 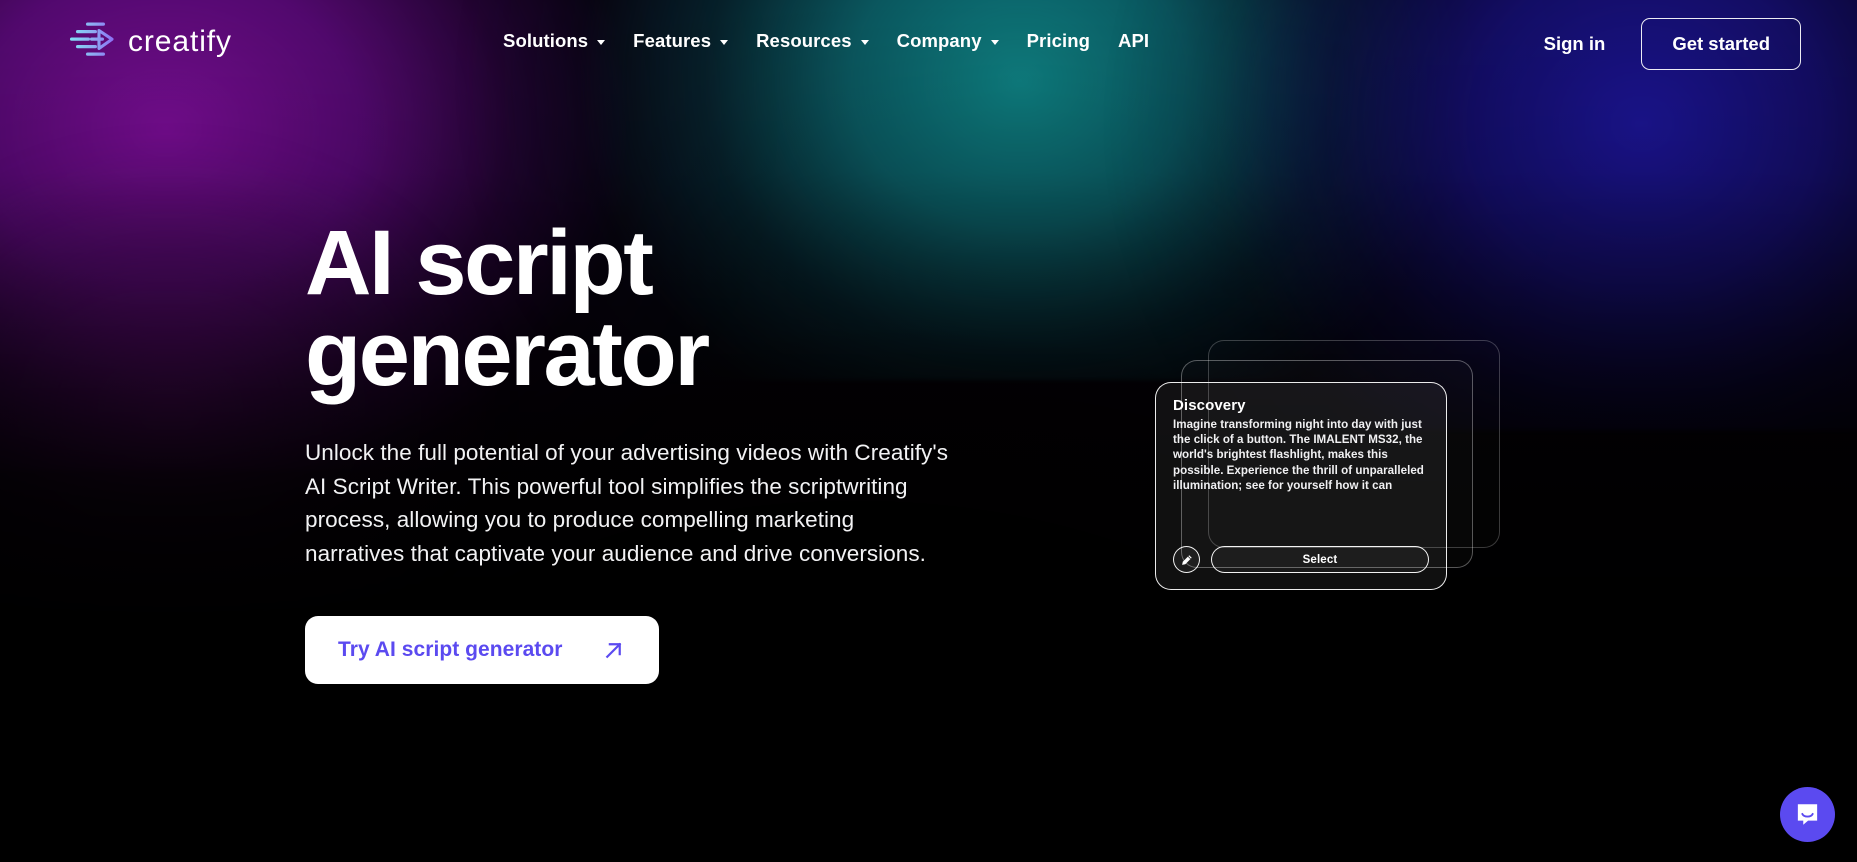 What do you see at coordinates (613, 650) in the screenshot?
I see `arrow-up-right-icon` at bounding box center [613, 650].